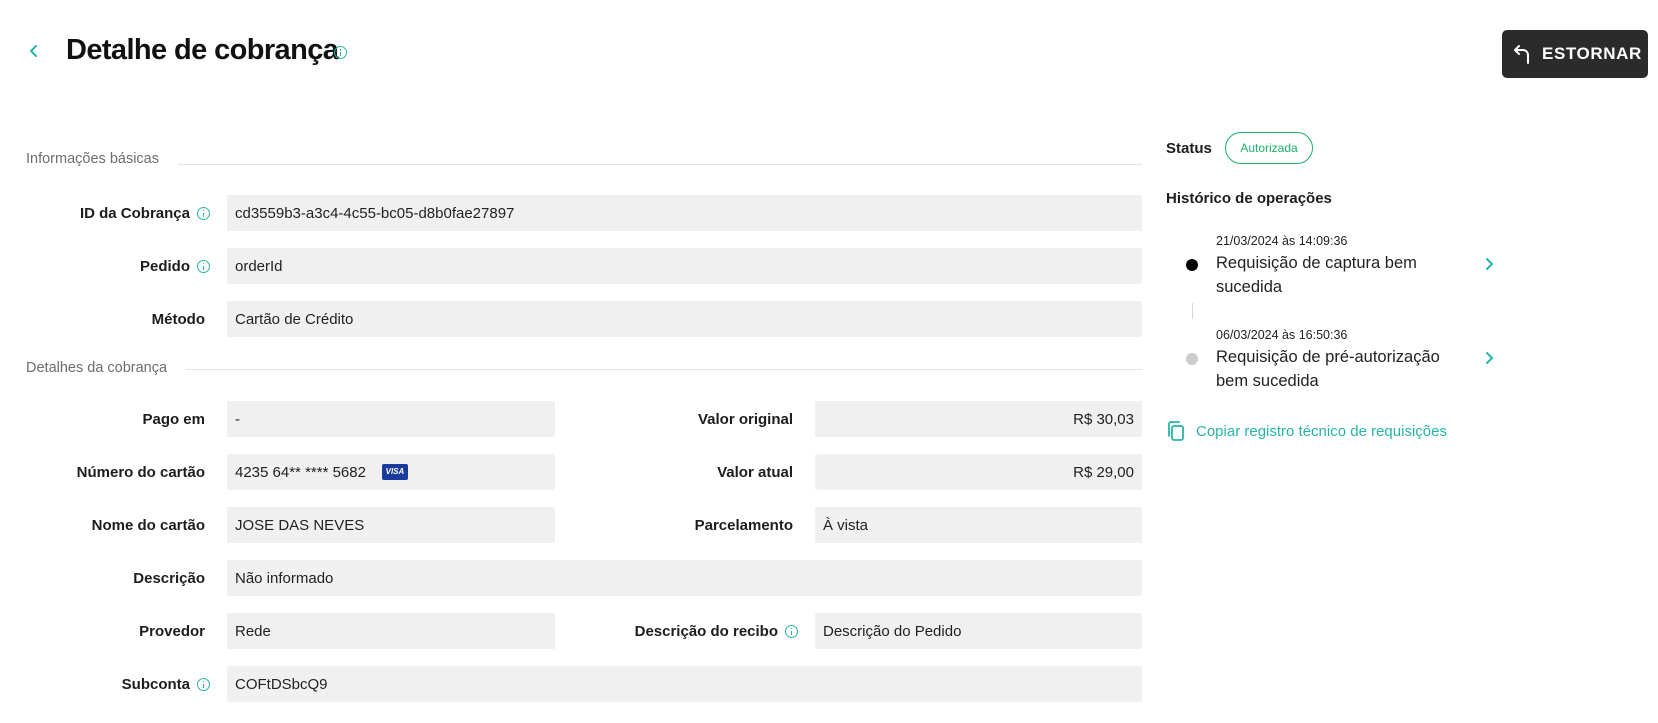 The width and height of the screenshot is (1658, 723). What do you see at coordinates (140, 472) in the screenshot?
I see `card-number-label: Número do cartão` at bounding box center [140, 472].